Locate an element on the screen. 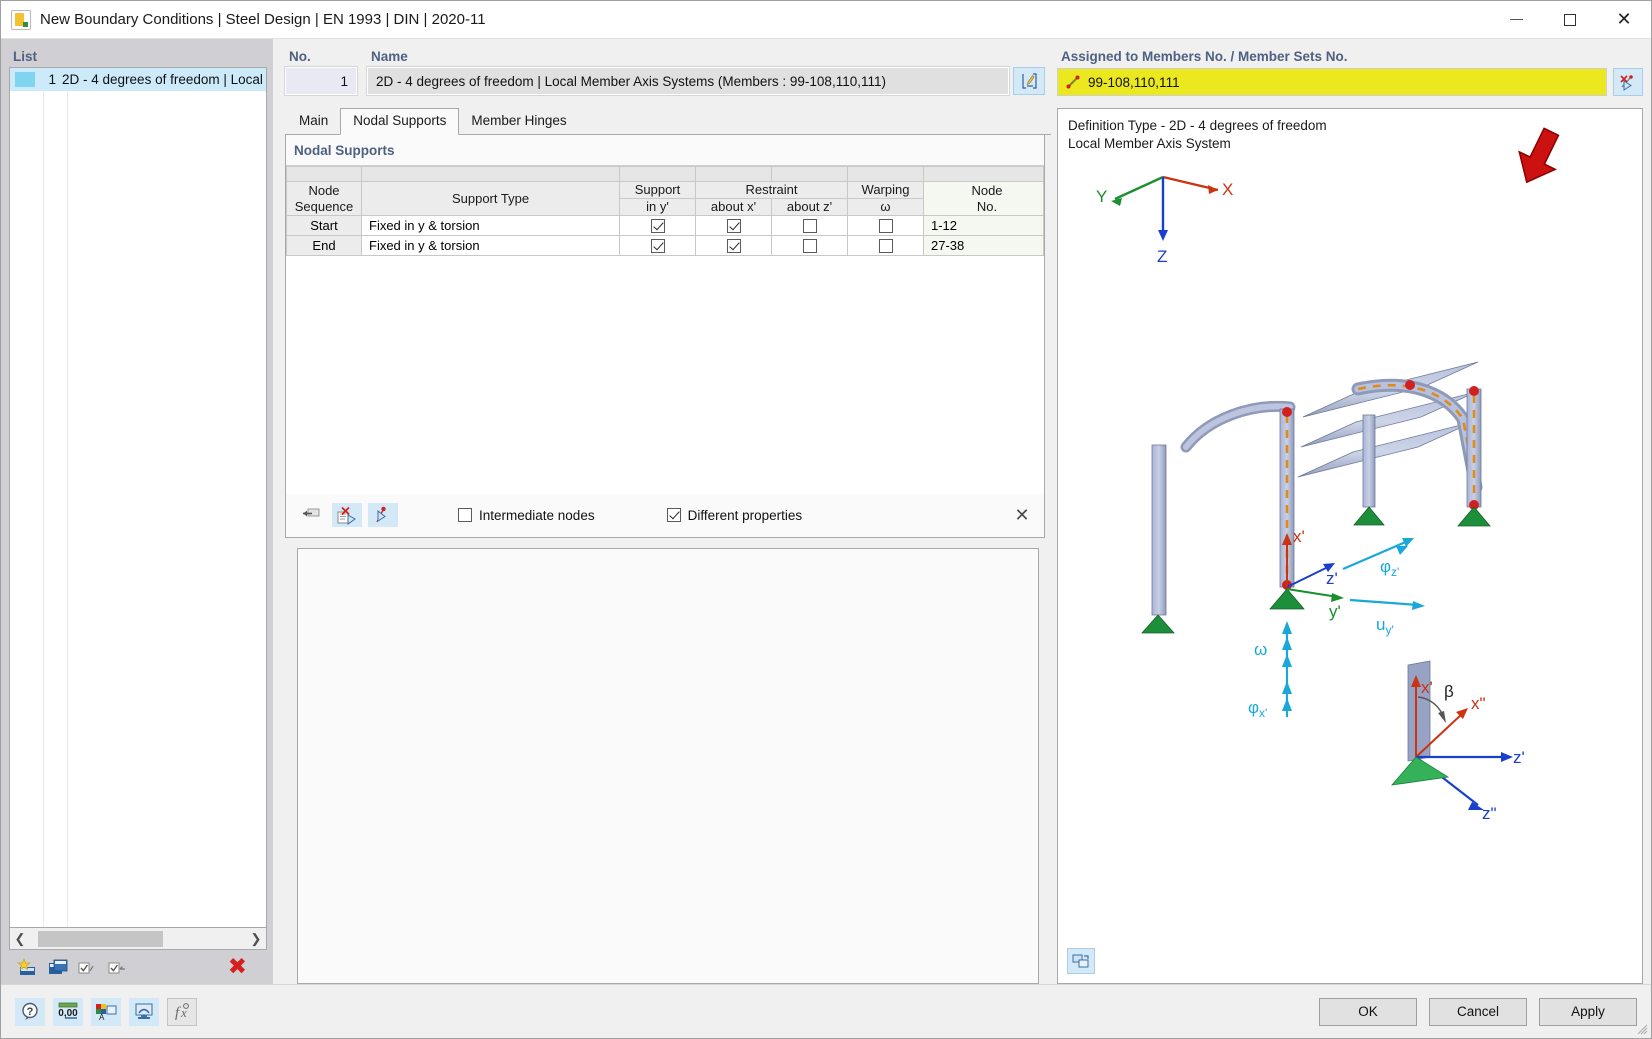  table-empty-area is located at coordinates (665, 375).